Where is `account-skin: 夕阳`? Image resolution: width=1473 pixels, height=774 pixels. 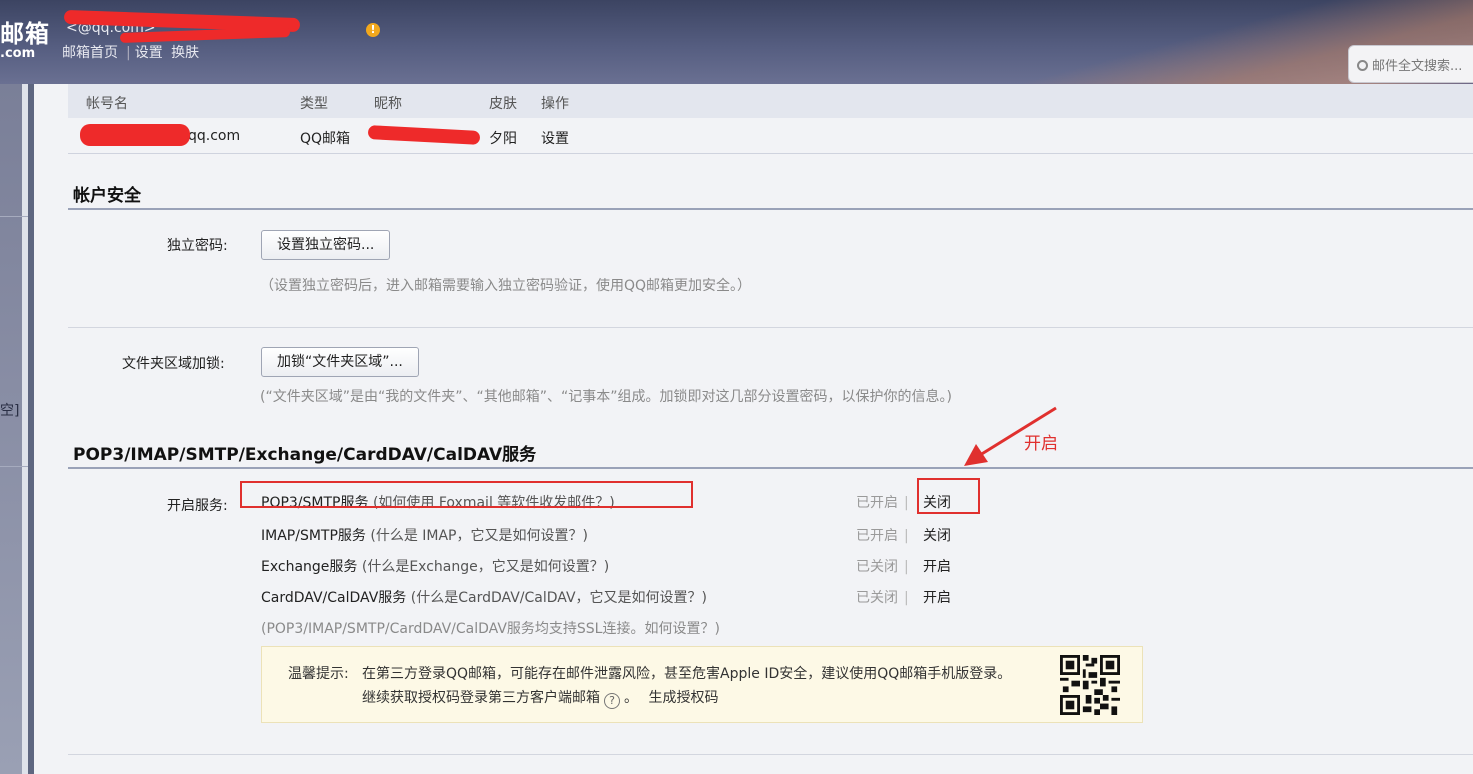 account-skin: 夕阳 is located at coordinates (503, 139).